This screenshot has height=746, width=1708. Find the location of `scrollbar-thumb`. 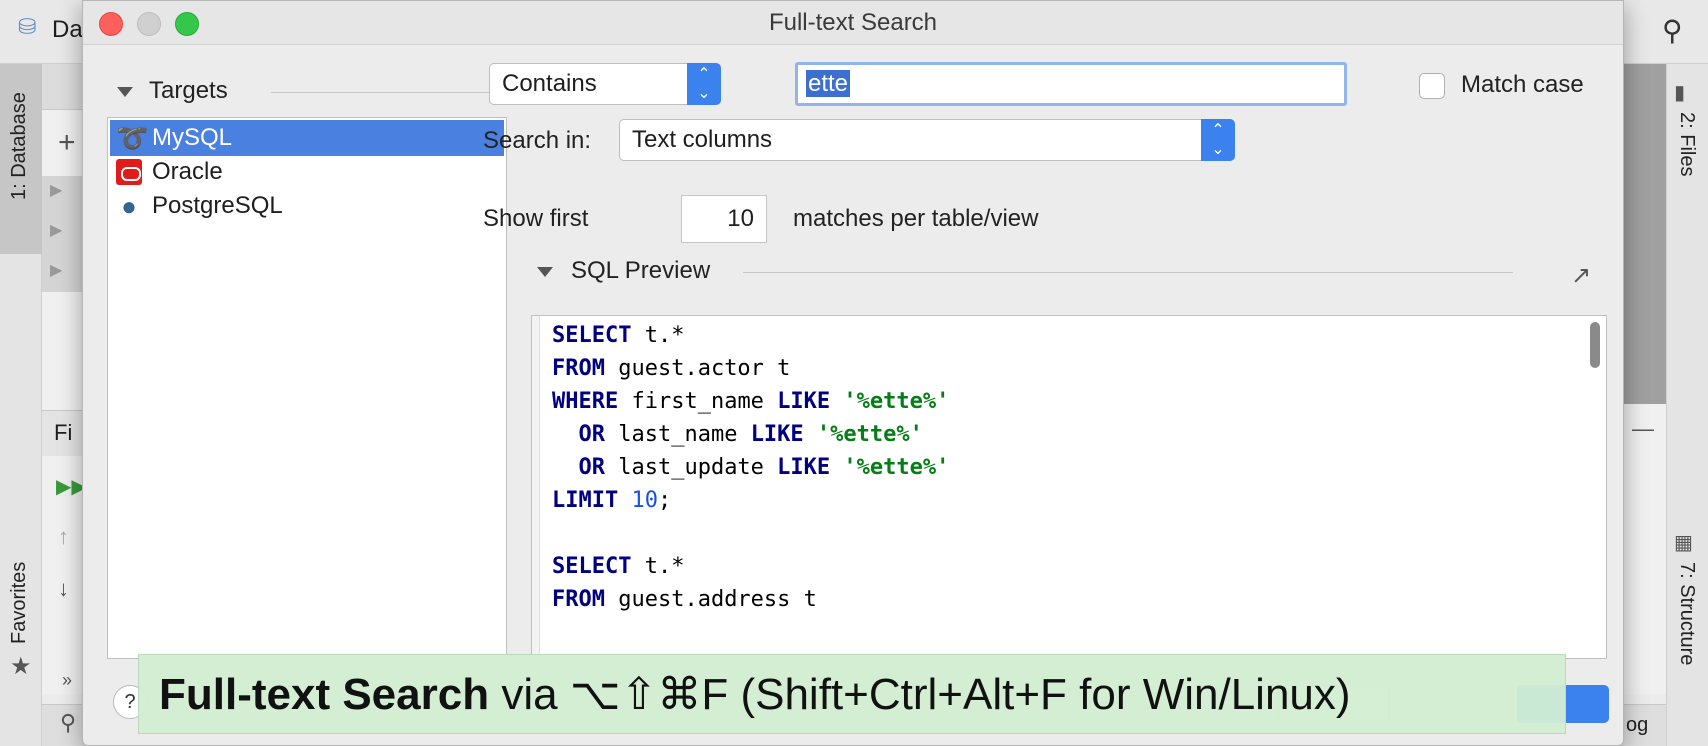

scrollbar-thumb is located at coordinates (1595, 345).